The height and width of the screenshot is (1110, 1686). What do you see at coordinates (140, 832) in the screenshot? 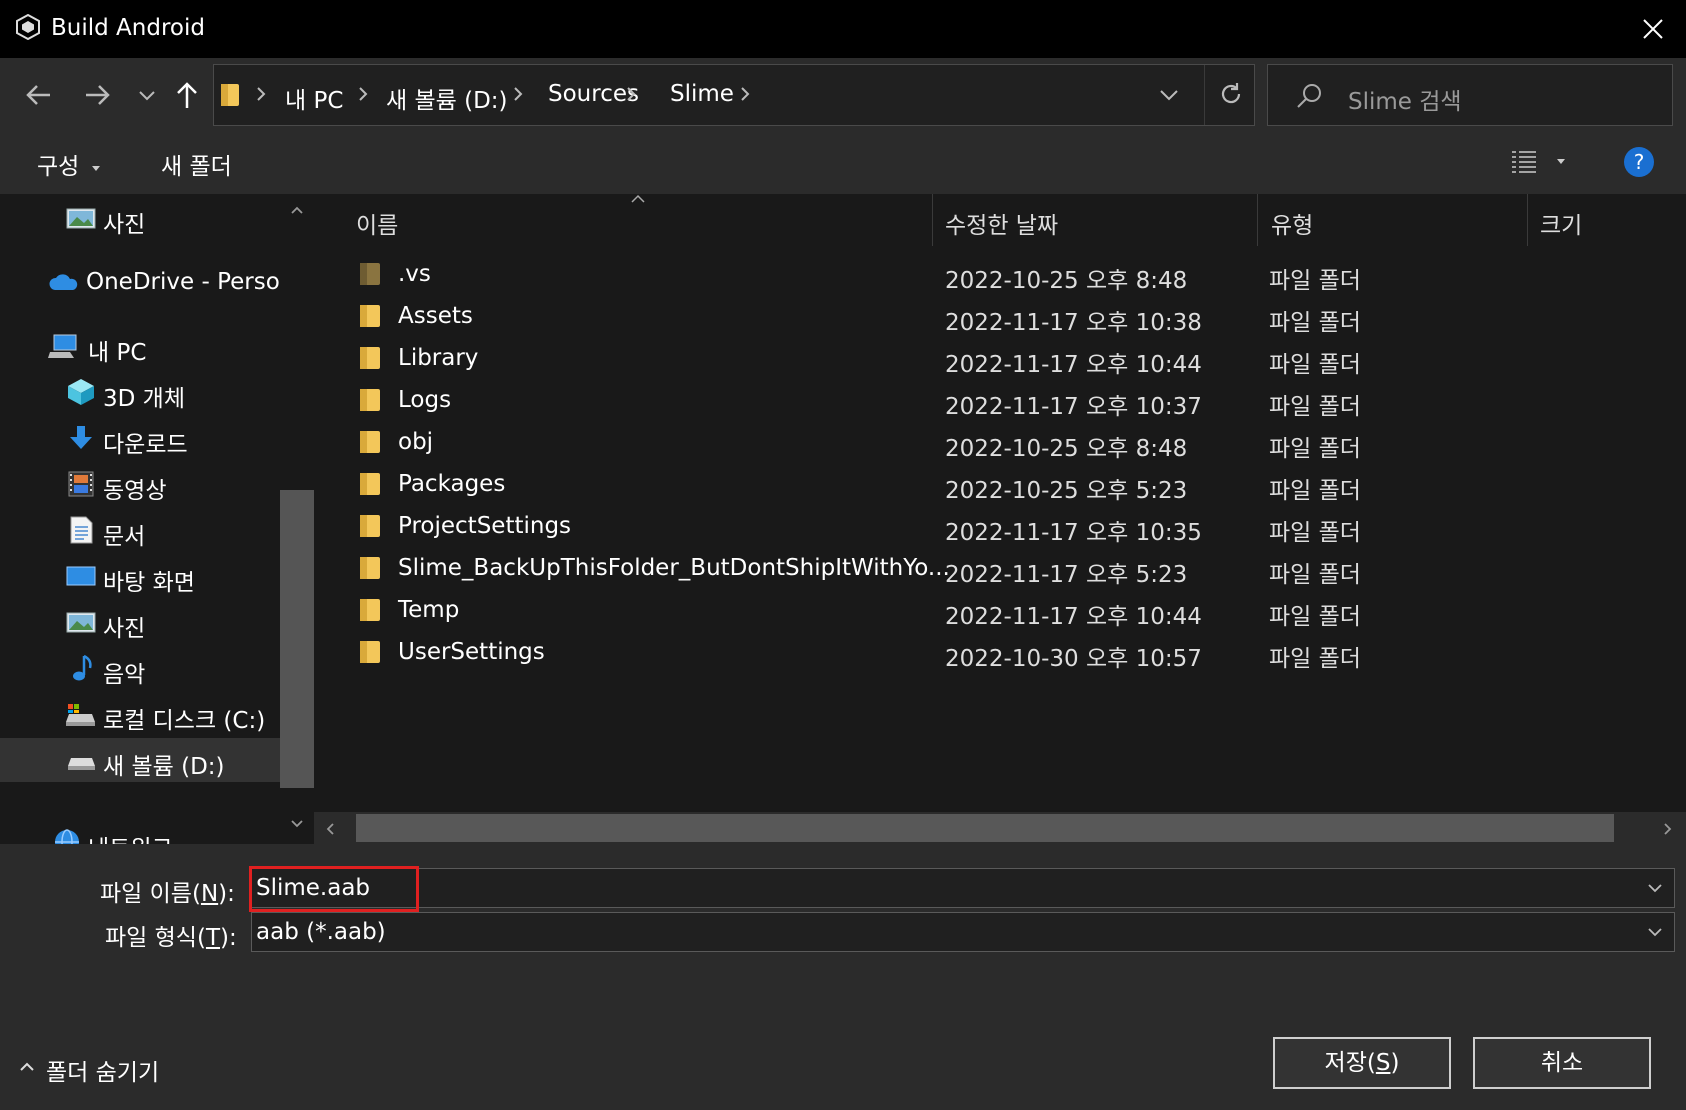
I see `sidebar-item-network: 네트워크` at bounding box center [140, 832].